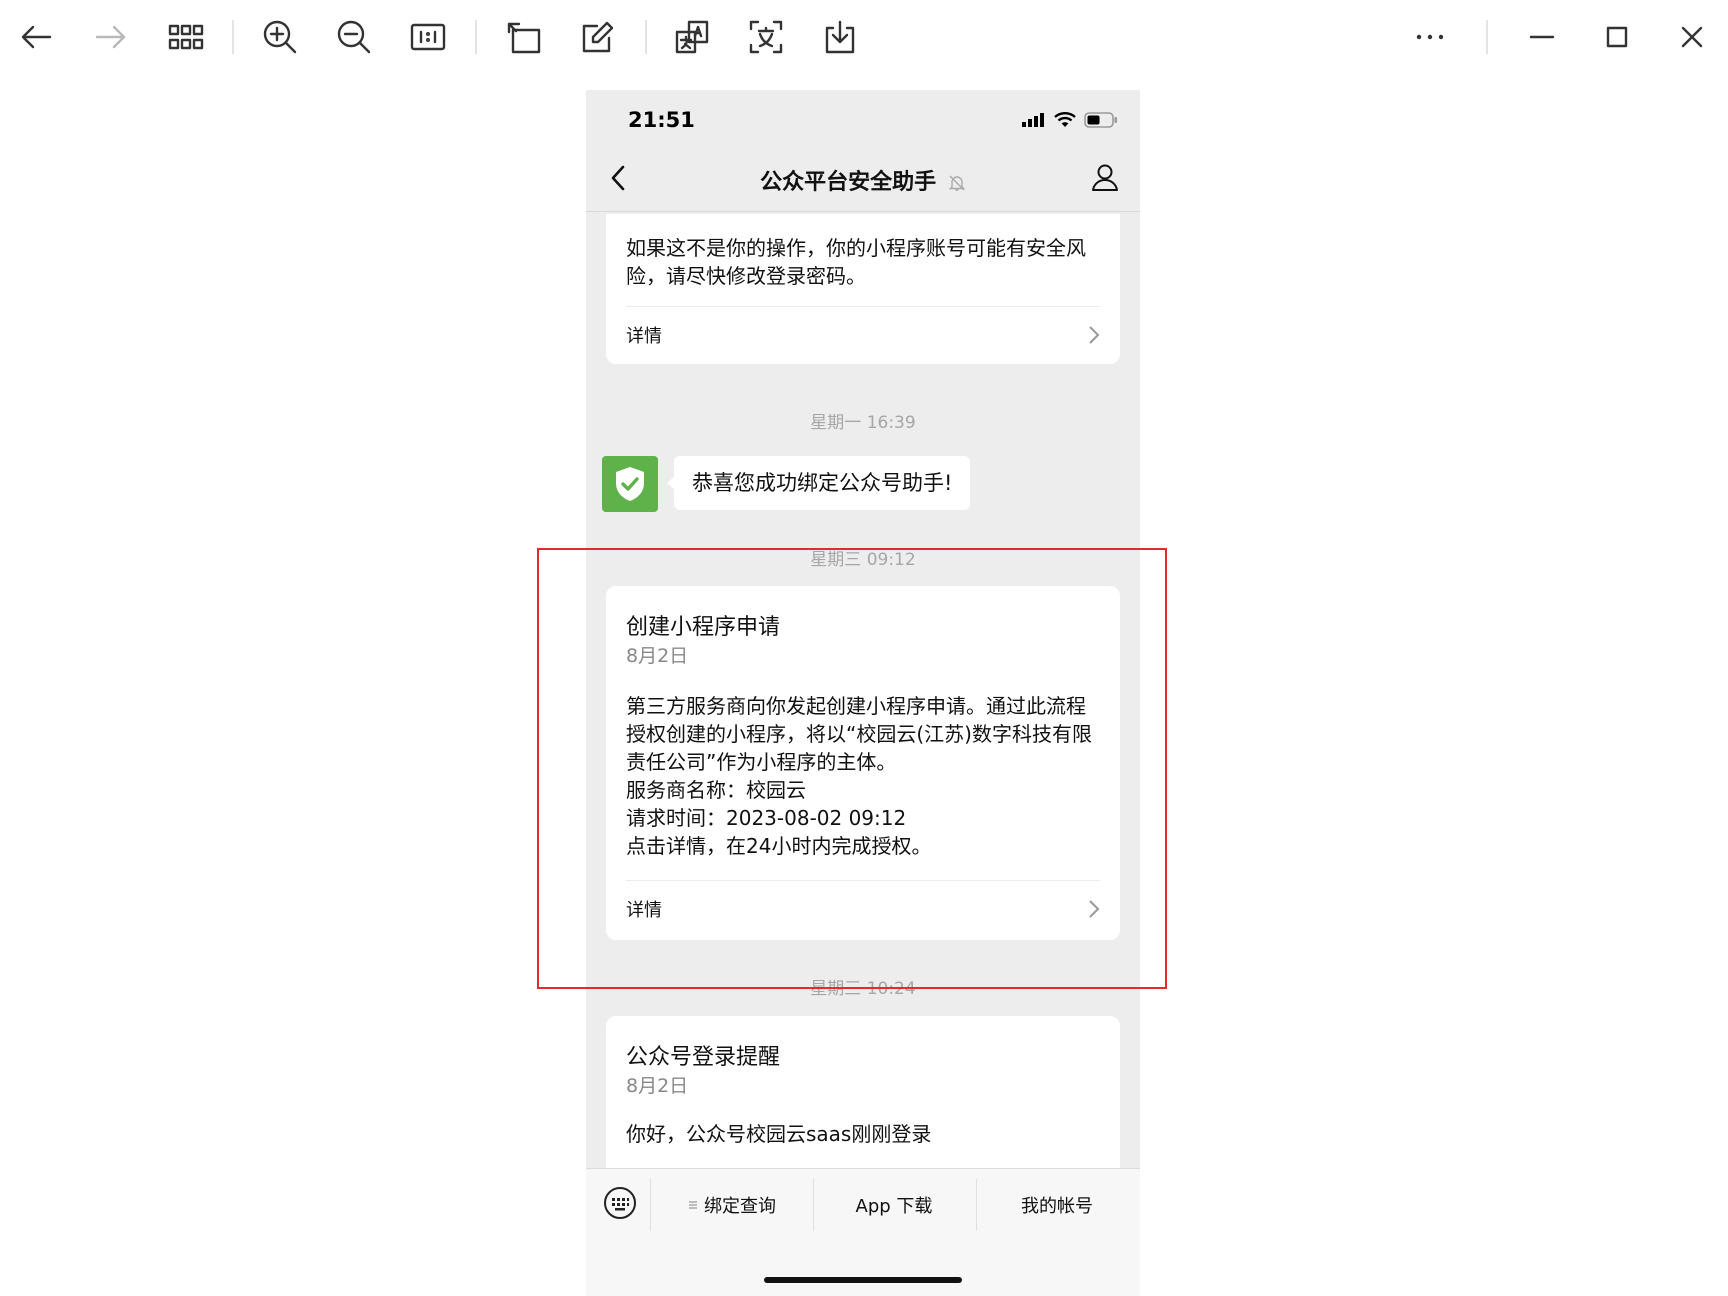 This screenshot has width=1728, height=1296. What do you see at coordinates (1692, 37) in the screenshot?
I see `close-icon` at bounding box center [1692, 37].